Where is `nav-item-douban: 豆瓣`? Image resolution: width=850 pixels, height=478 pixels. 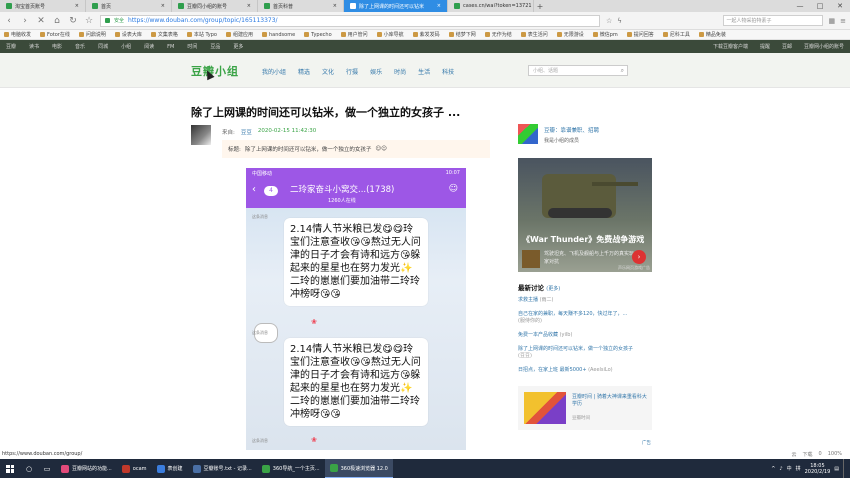 nav-item-douban: 豆瓣 is located at coordinates (11, 46).